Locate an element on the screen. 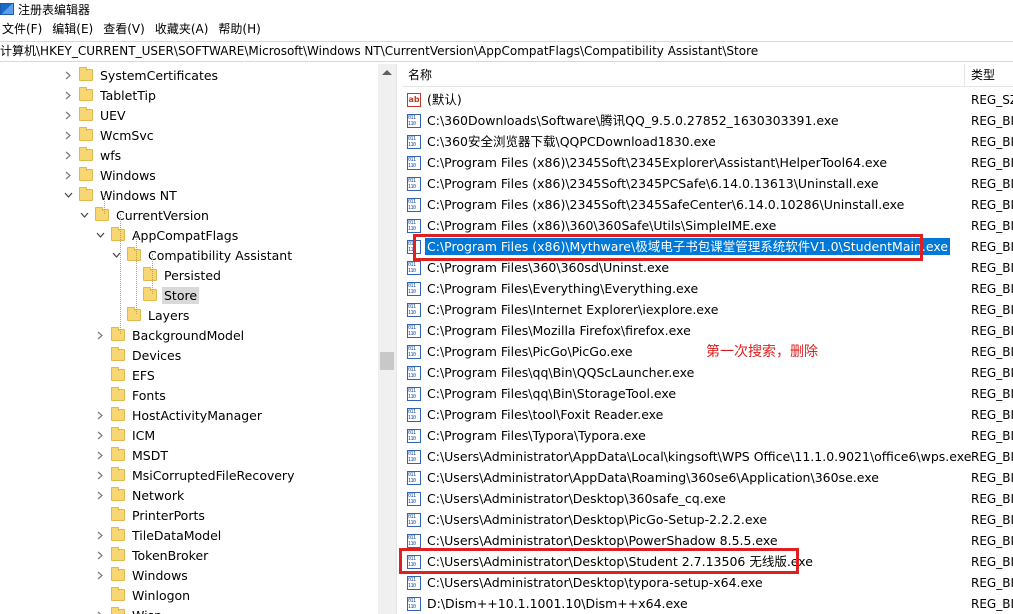 Image resolution: width=1013 pixels, height=614 pixels. tree-item: MSDT is located at coordinates (132, 455).